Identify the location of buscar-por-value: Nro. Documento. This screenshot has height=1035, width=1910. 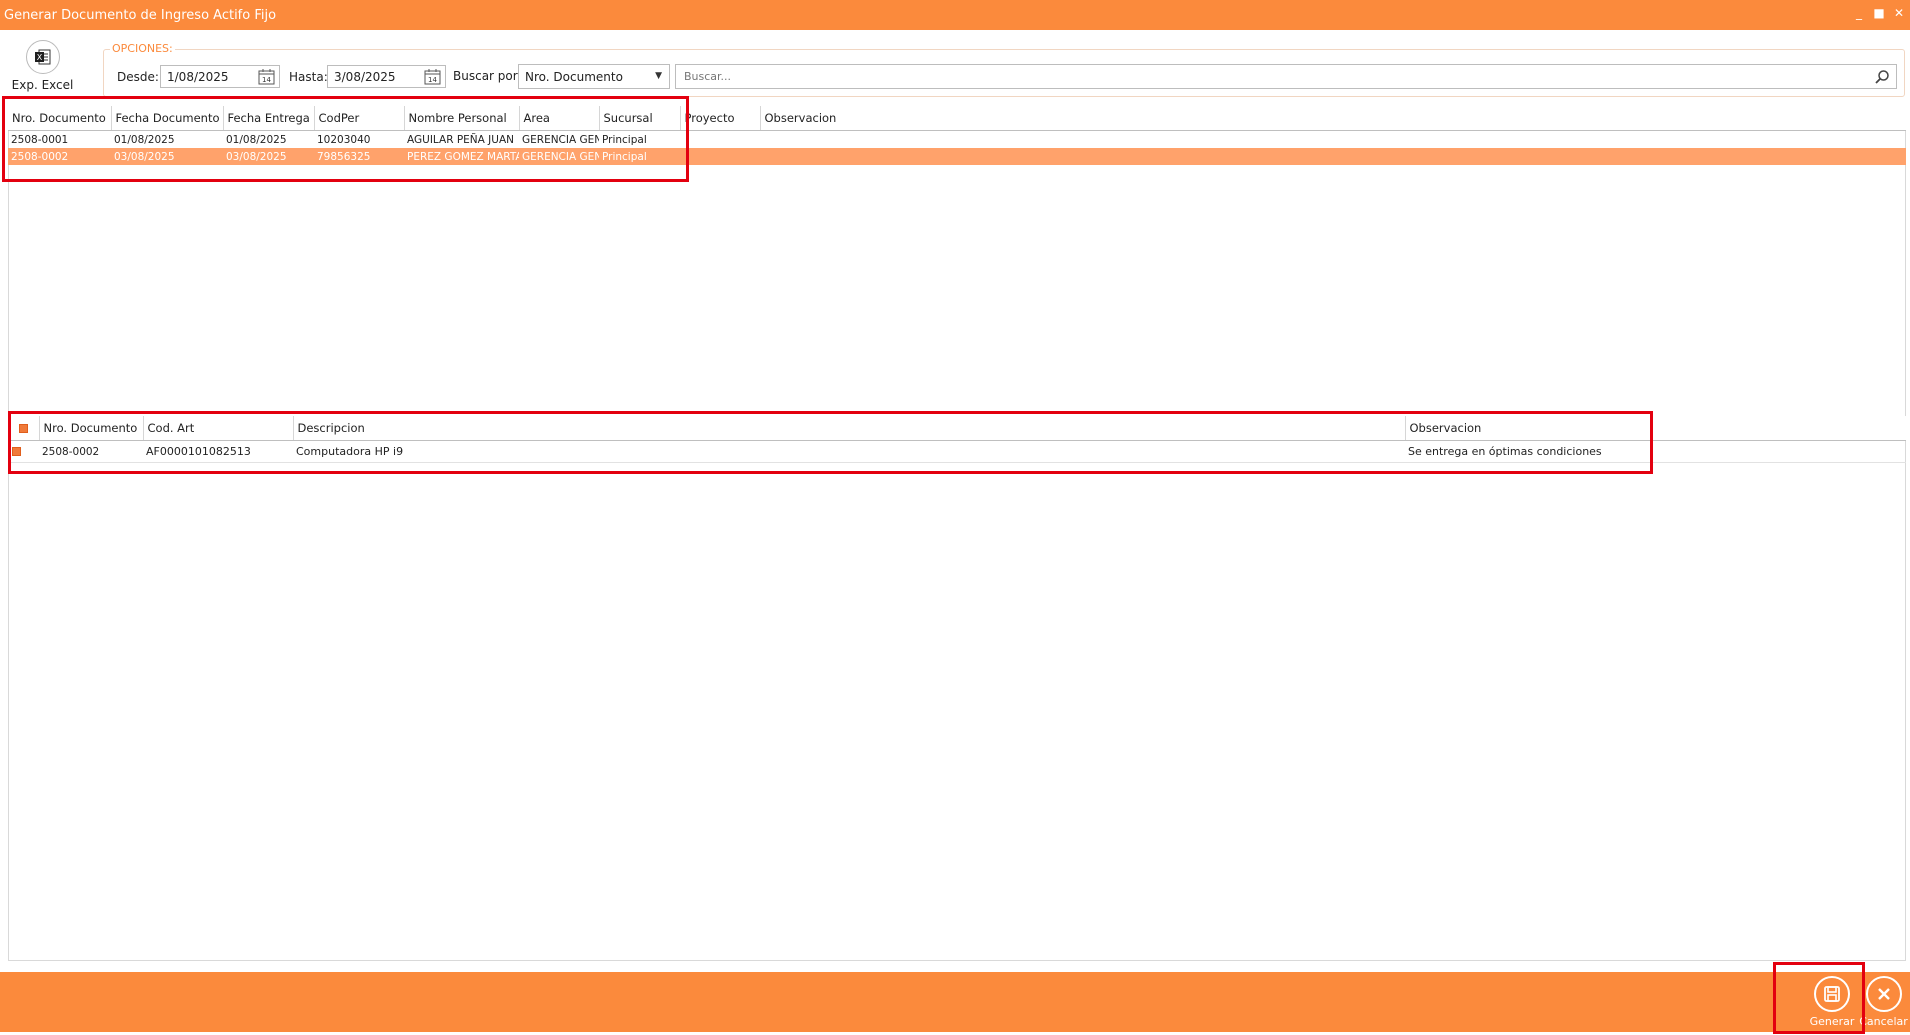
(574, 76).